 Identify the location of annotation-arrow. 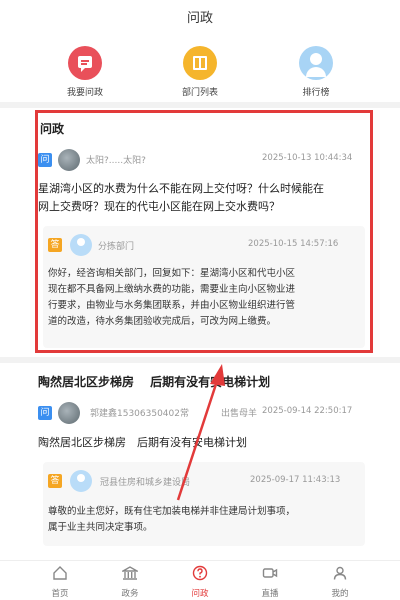
(200, 432).